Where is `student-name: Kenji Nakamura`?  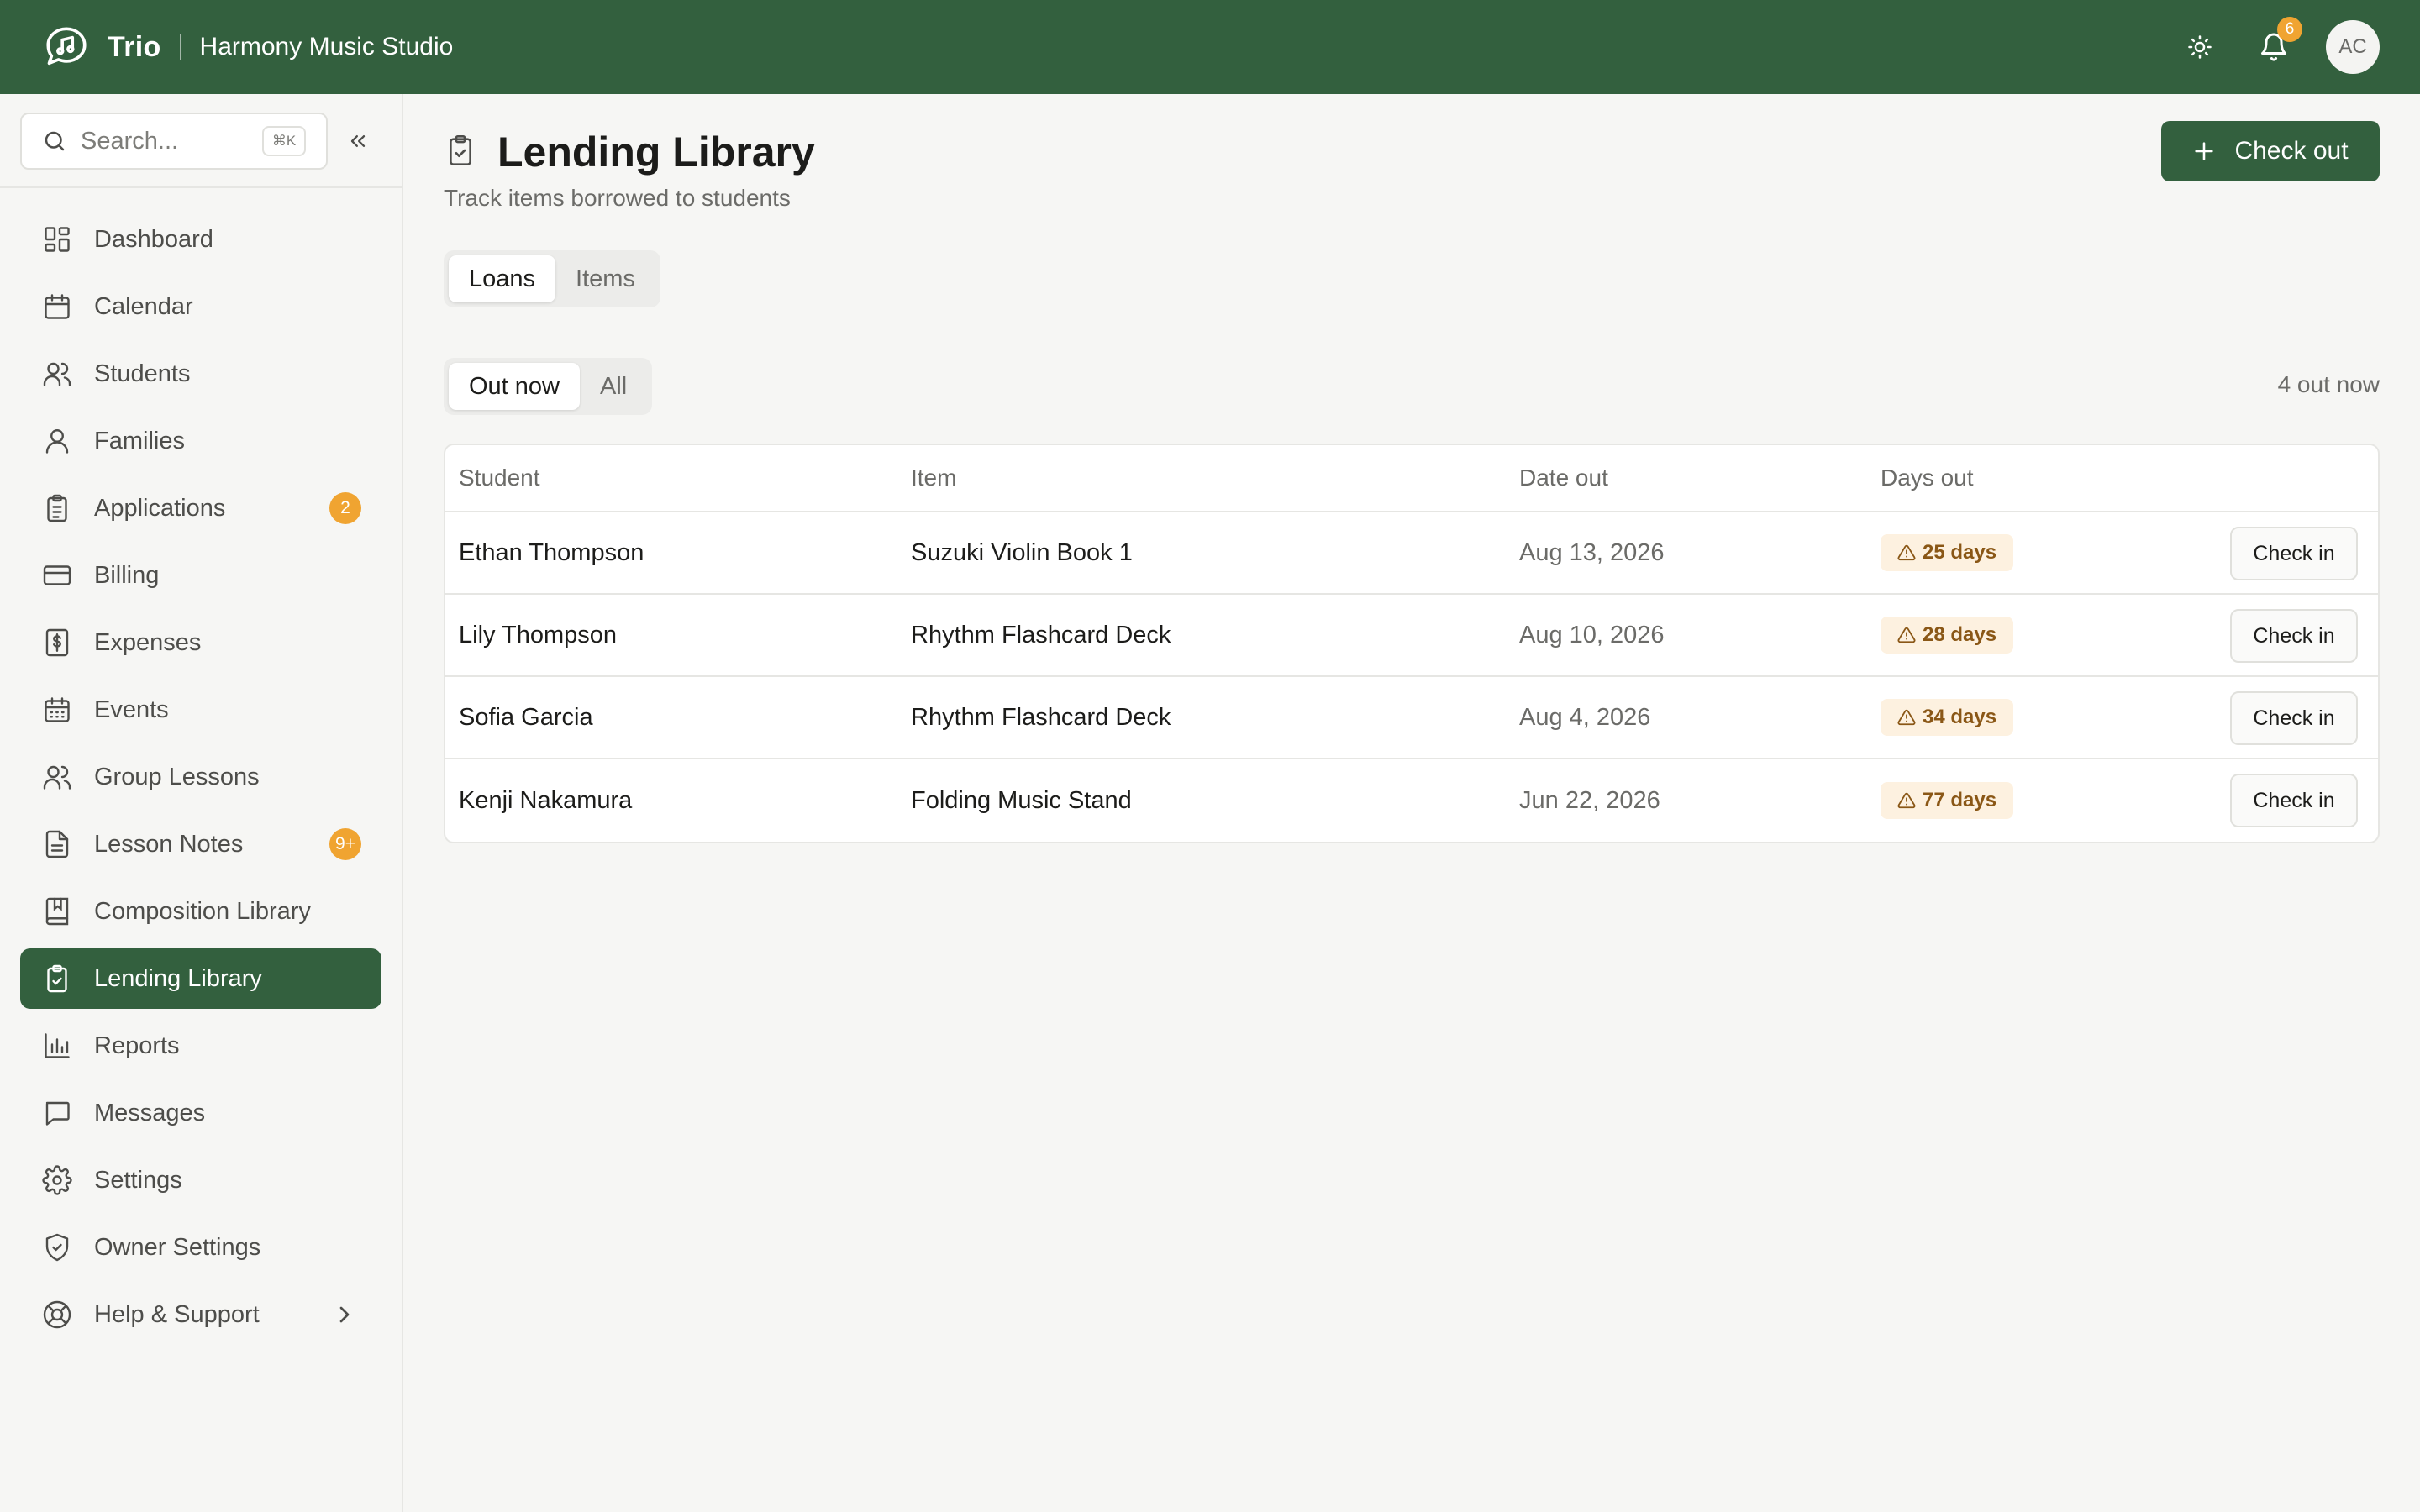
student-name: Kenji Nakamura is located at coordinates (546, 800).